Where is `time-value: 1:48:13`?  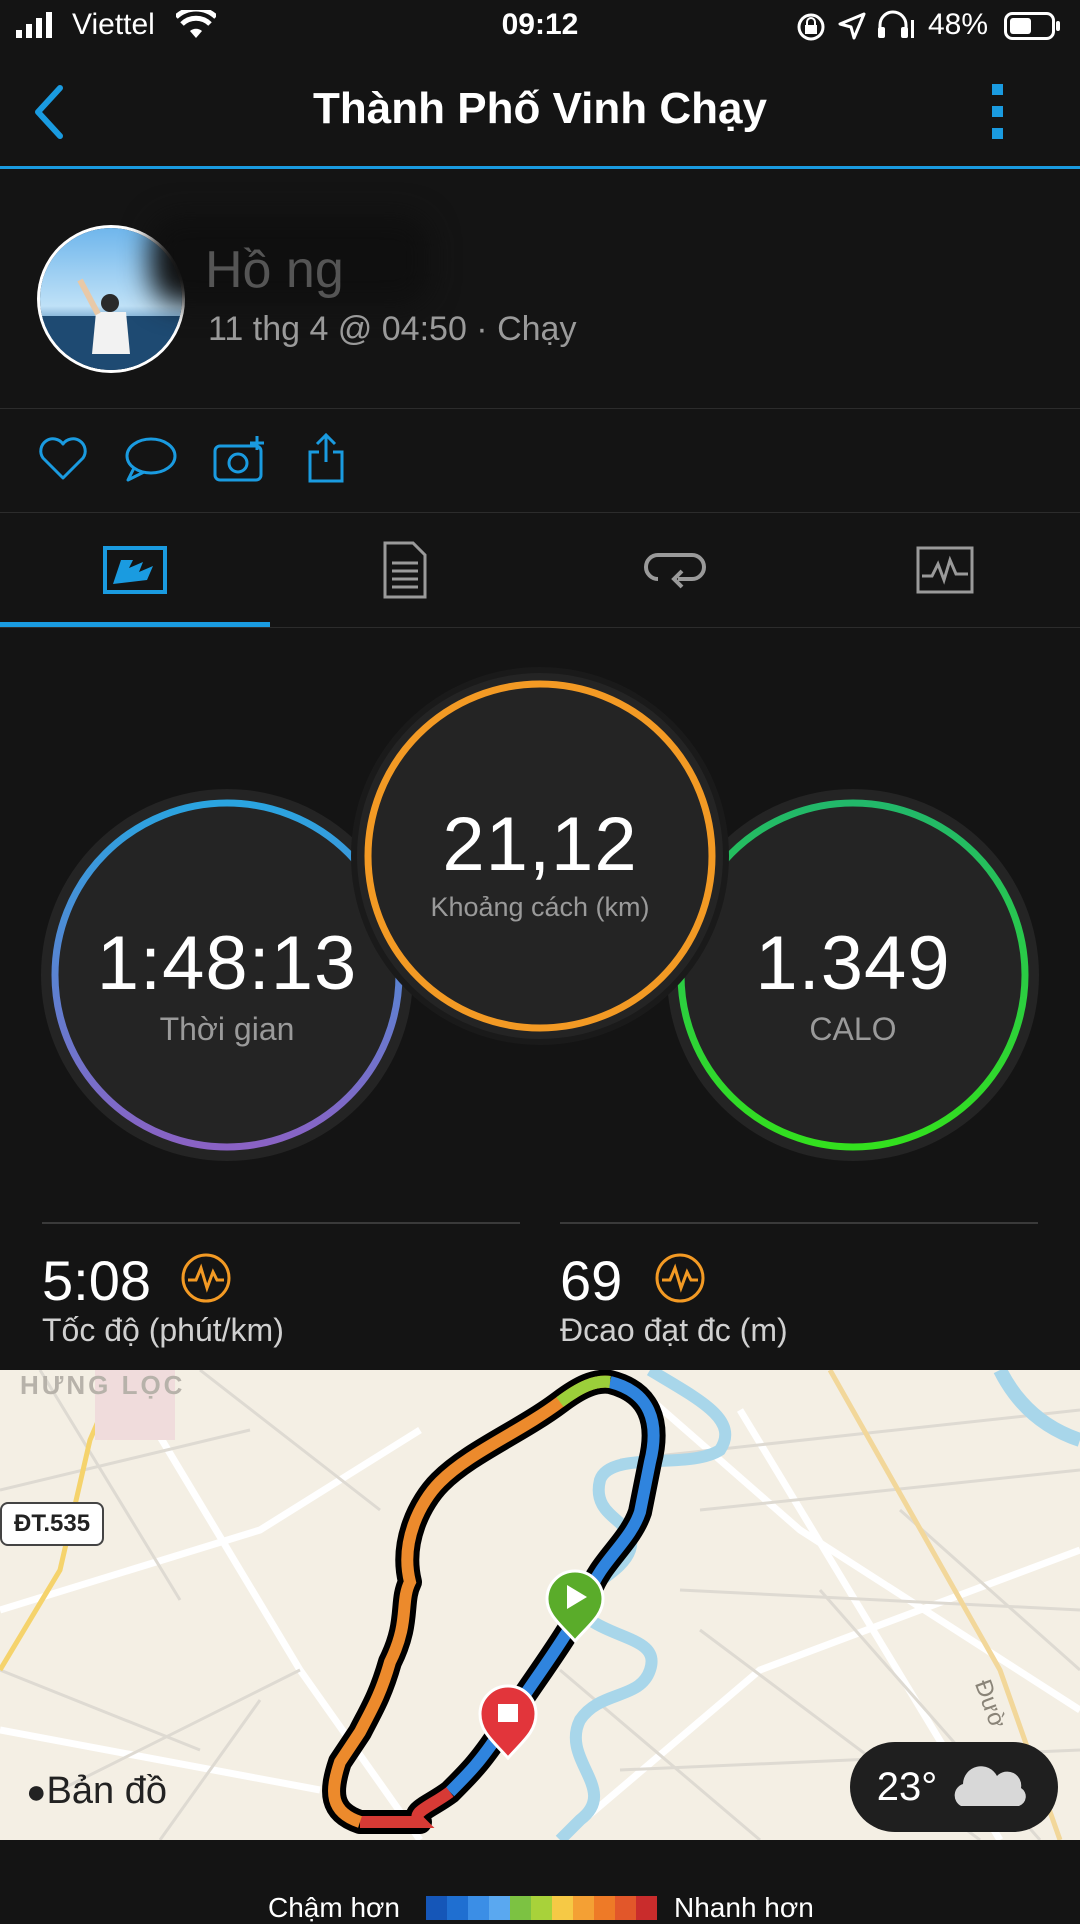 time-value: 1:48:13 is located at coordinates (227, 963).